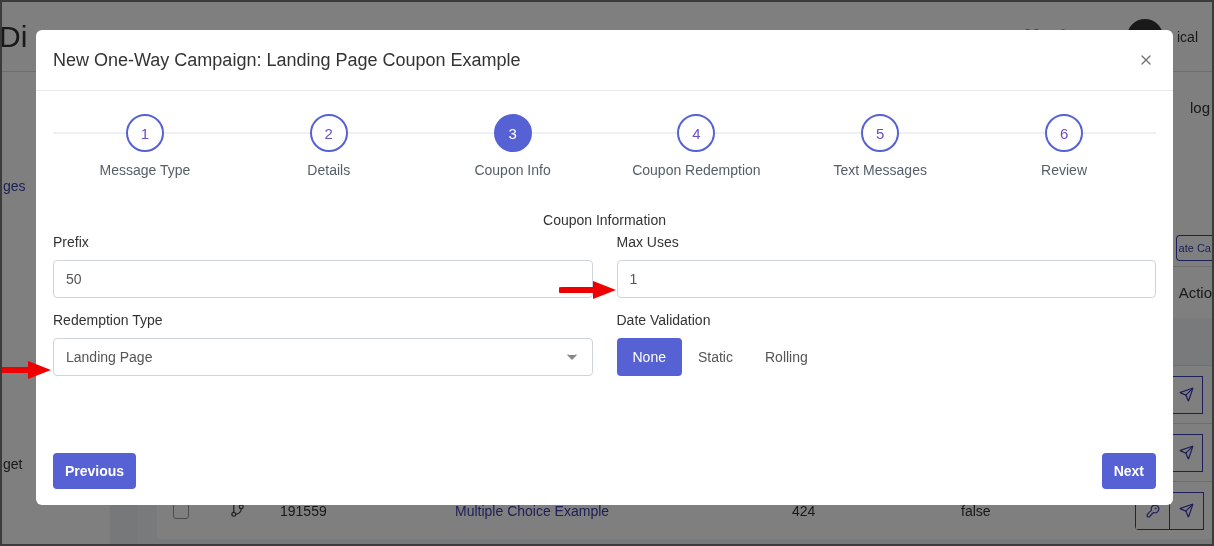 The width and height of the screenshot is (1214, 546). I want to click on sidebar-item: get, so click(13, 464).